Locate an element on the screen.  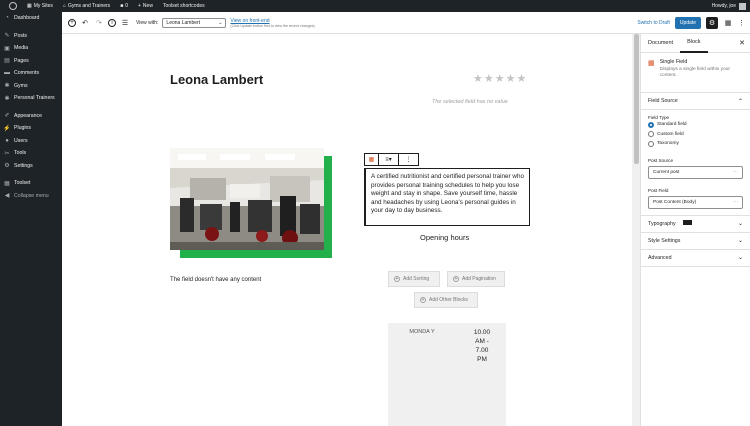
advanced-panel-toggle: Advanced ⌄ is located at coordinates (695, 258).